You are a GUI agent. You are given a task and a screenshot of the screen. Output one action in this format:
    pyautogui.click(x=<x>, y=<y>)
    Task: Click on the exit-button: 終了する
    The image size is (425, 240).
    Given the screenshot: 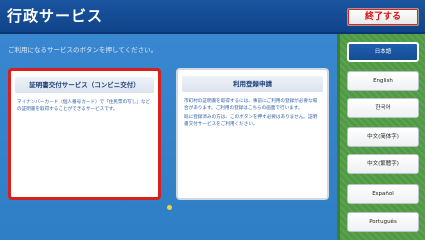 What is the action you would take?
    pyautogui.click(x=383, y=17)
    